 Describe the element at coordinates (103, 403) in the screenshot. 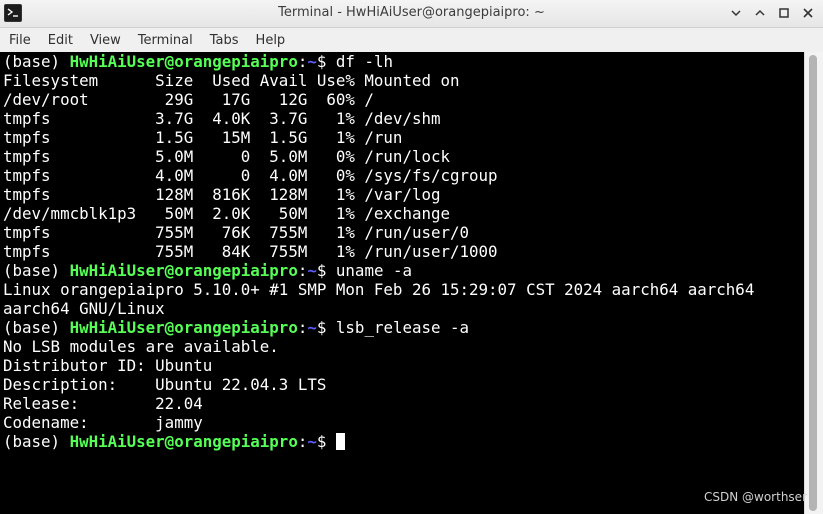

I see `output-line: Release: 22.04` at that location.